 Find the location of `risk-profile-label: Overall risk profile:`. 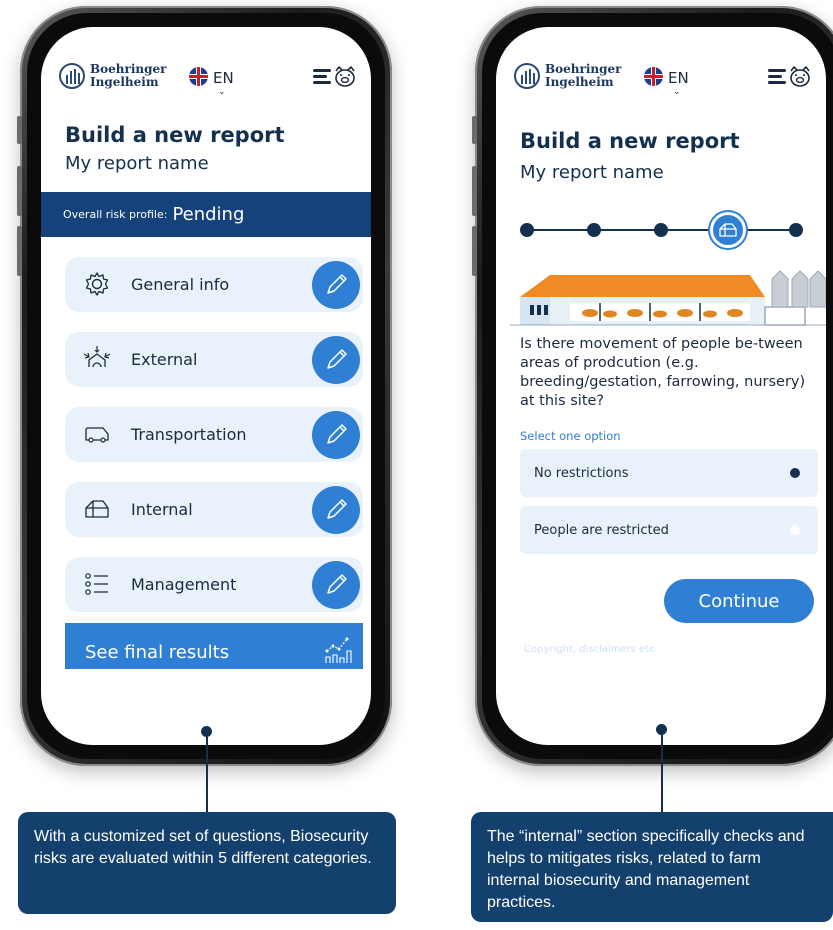

risk-profile-label: Overall risk profile: is located at coordinates (115, 214).